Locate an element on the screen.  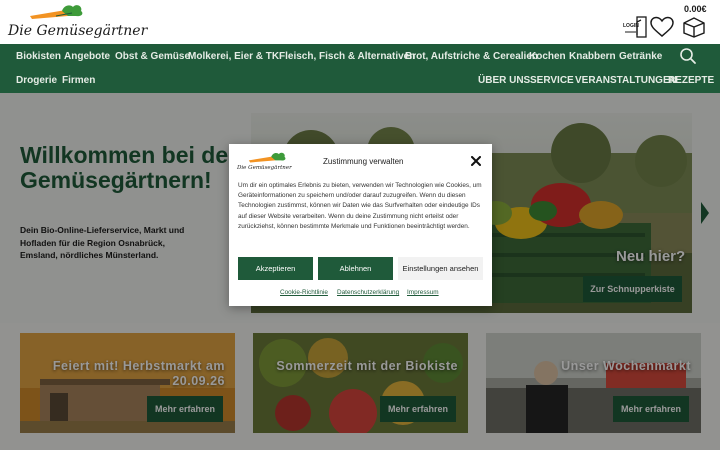
search-icon is located at coordinates (688, 56).